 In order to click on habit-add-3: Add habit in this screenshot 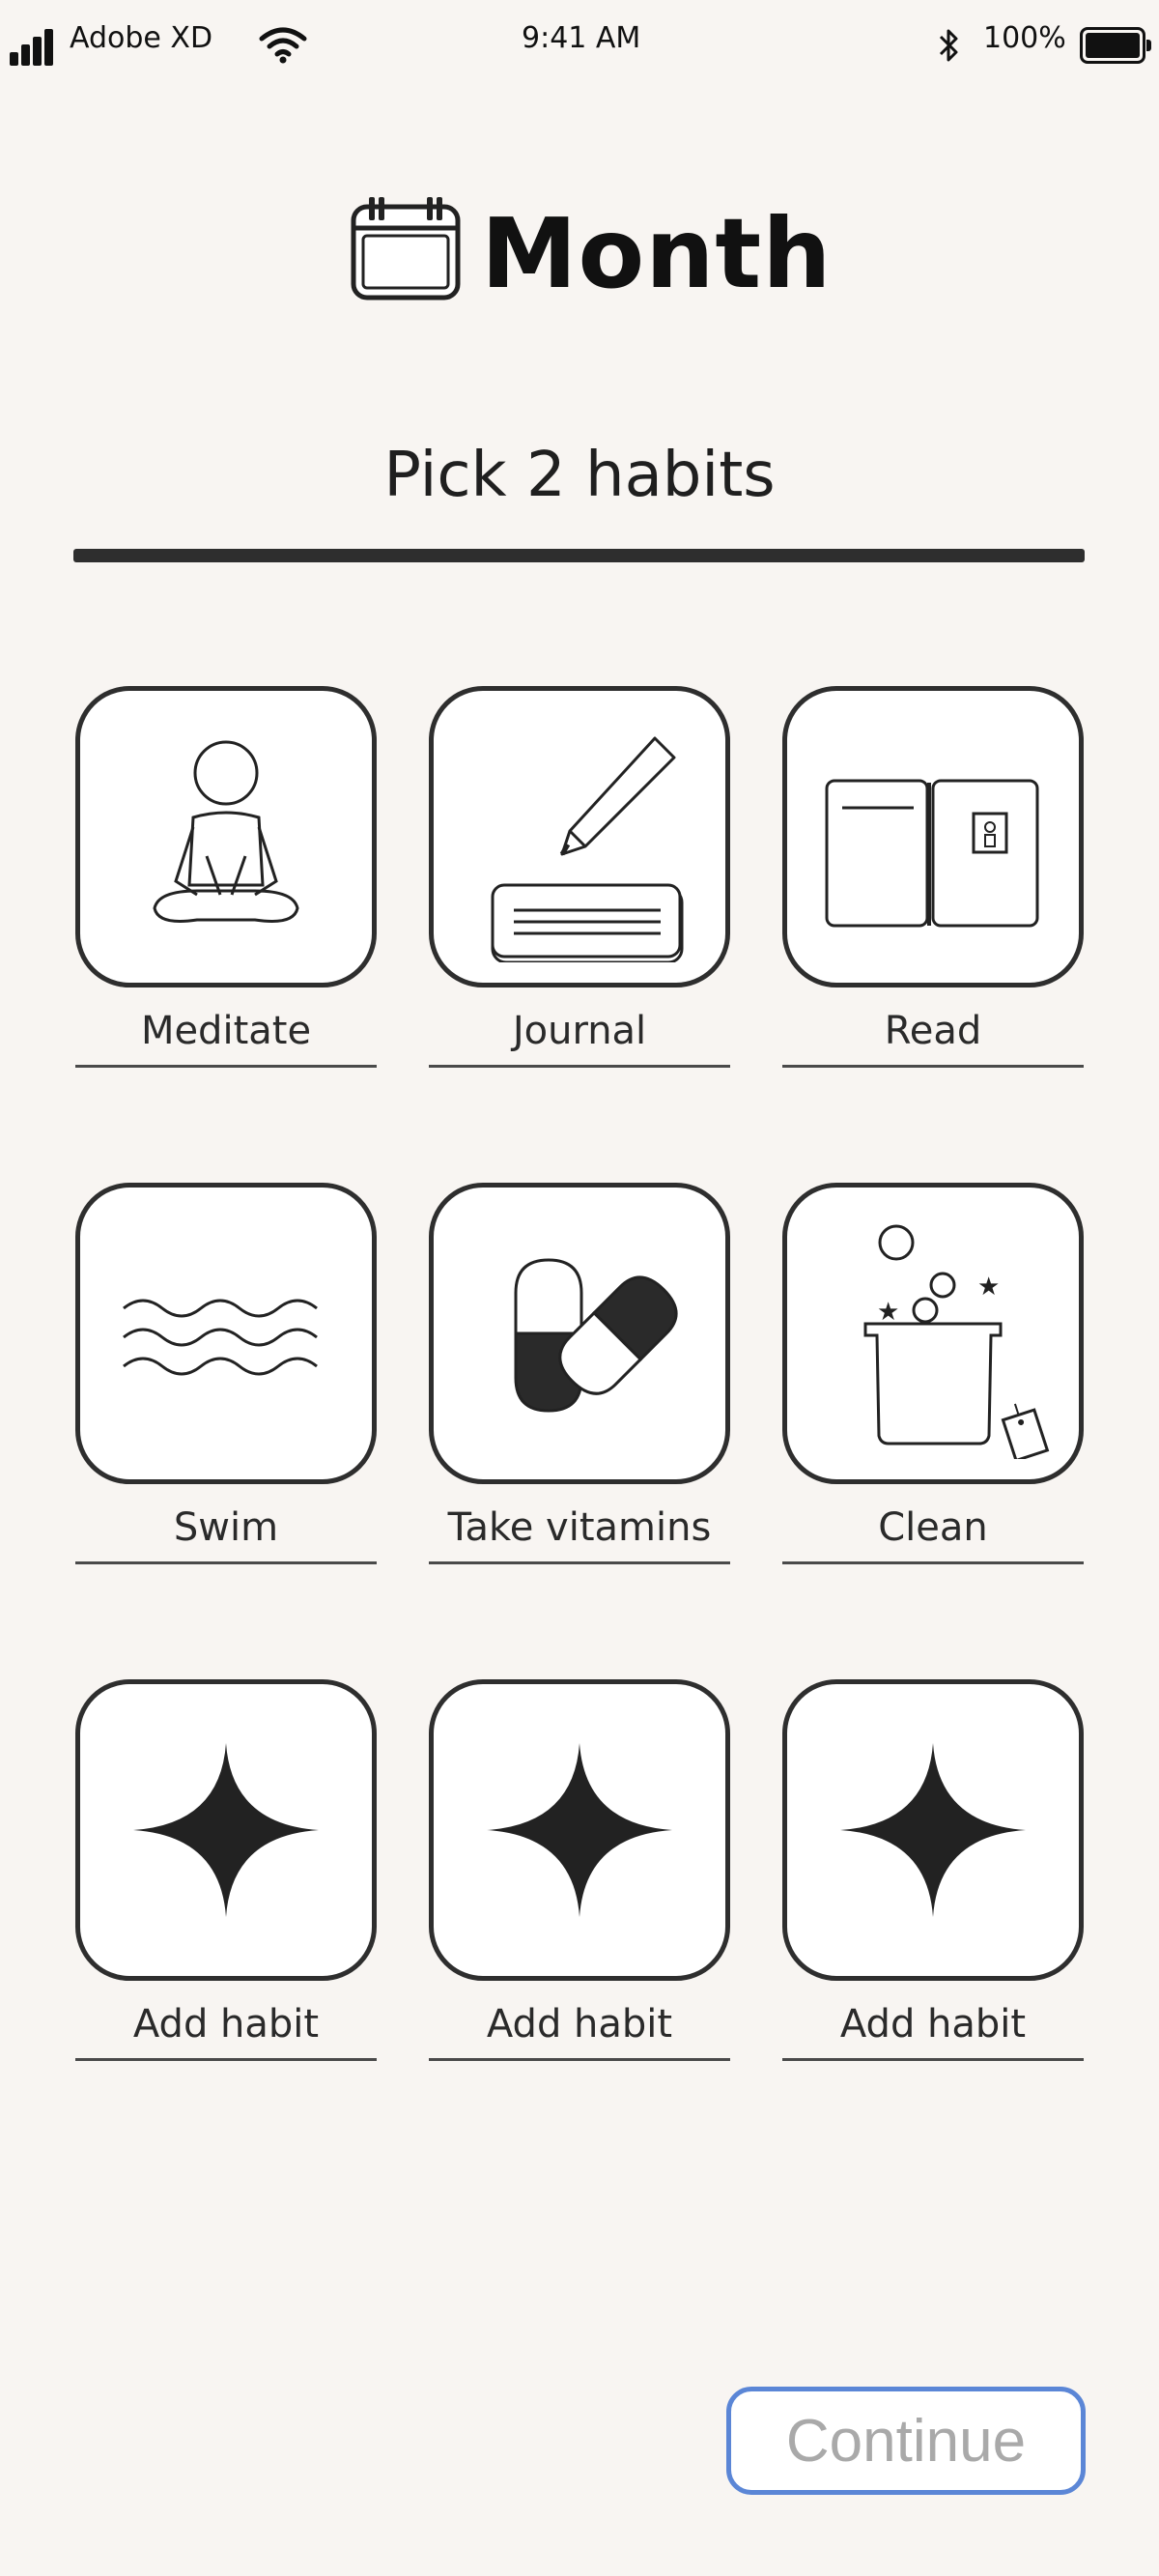, I will do `click(933, 1870)`.